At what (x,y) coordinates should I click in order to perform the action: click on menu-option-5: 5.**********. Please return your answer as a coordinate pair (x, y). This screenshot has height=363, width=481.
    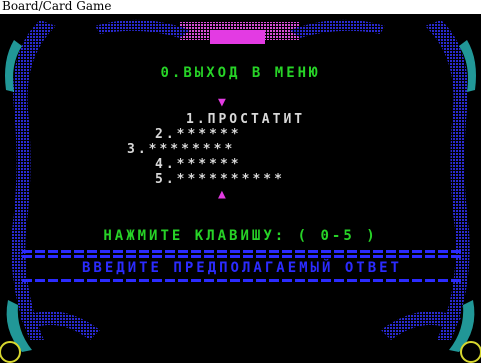
    Looking at the image, I should click on (220, 179).